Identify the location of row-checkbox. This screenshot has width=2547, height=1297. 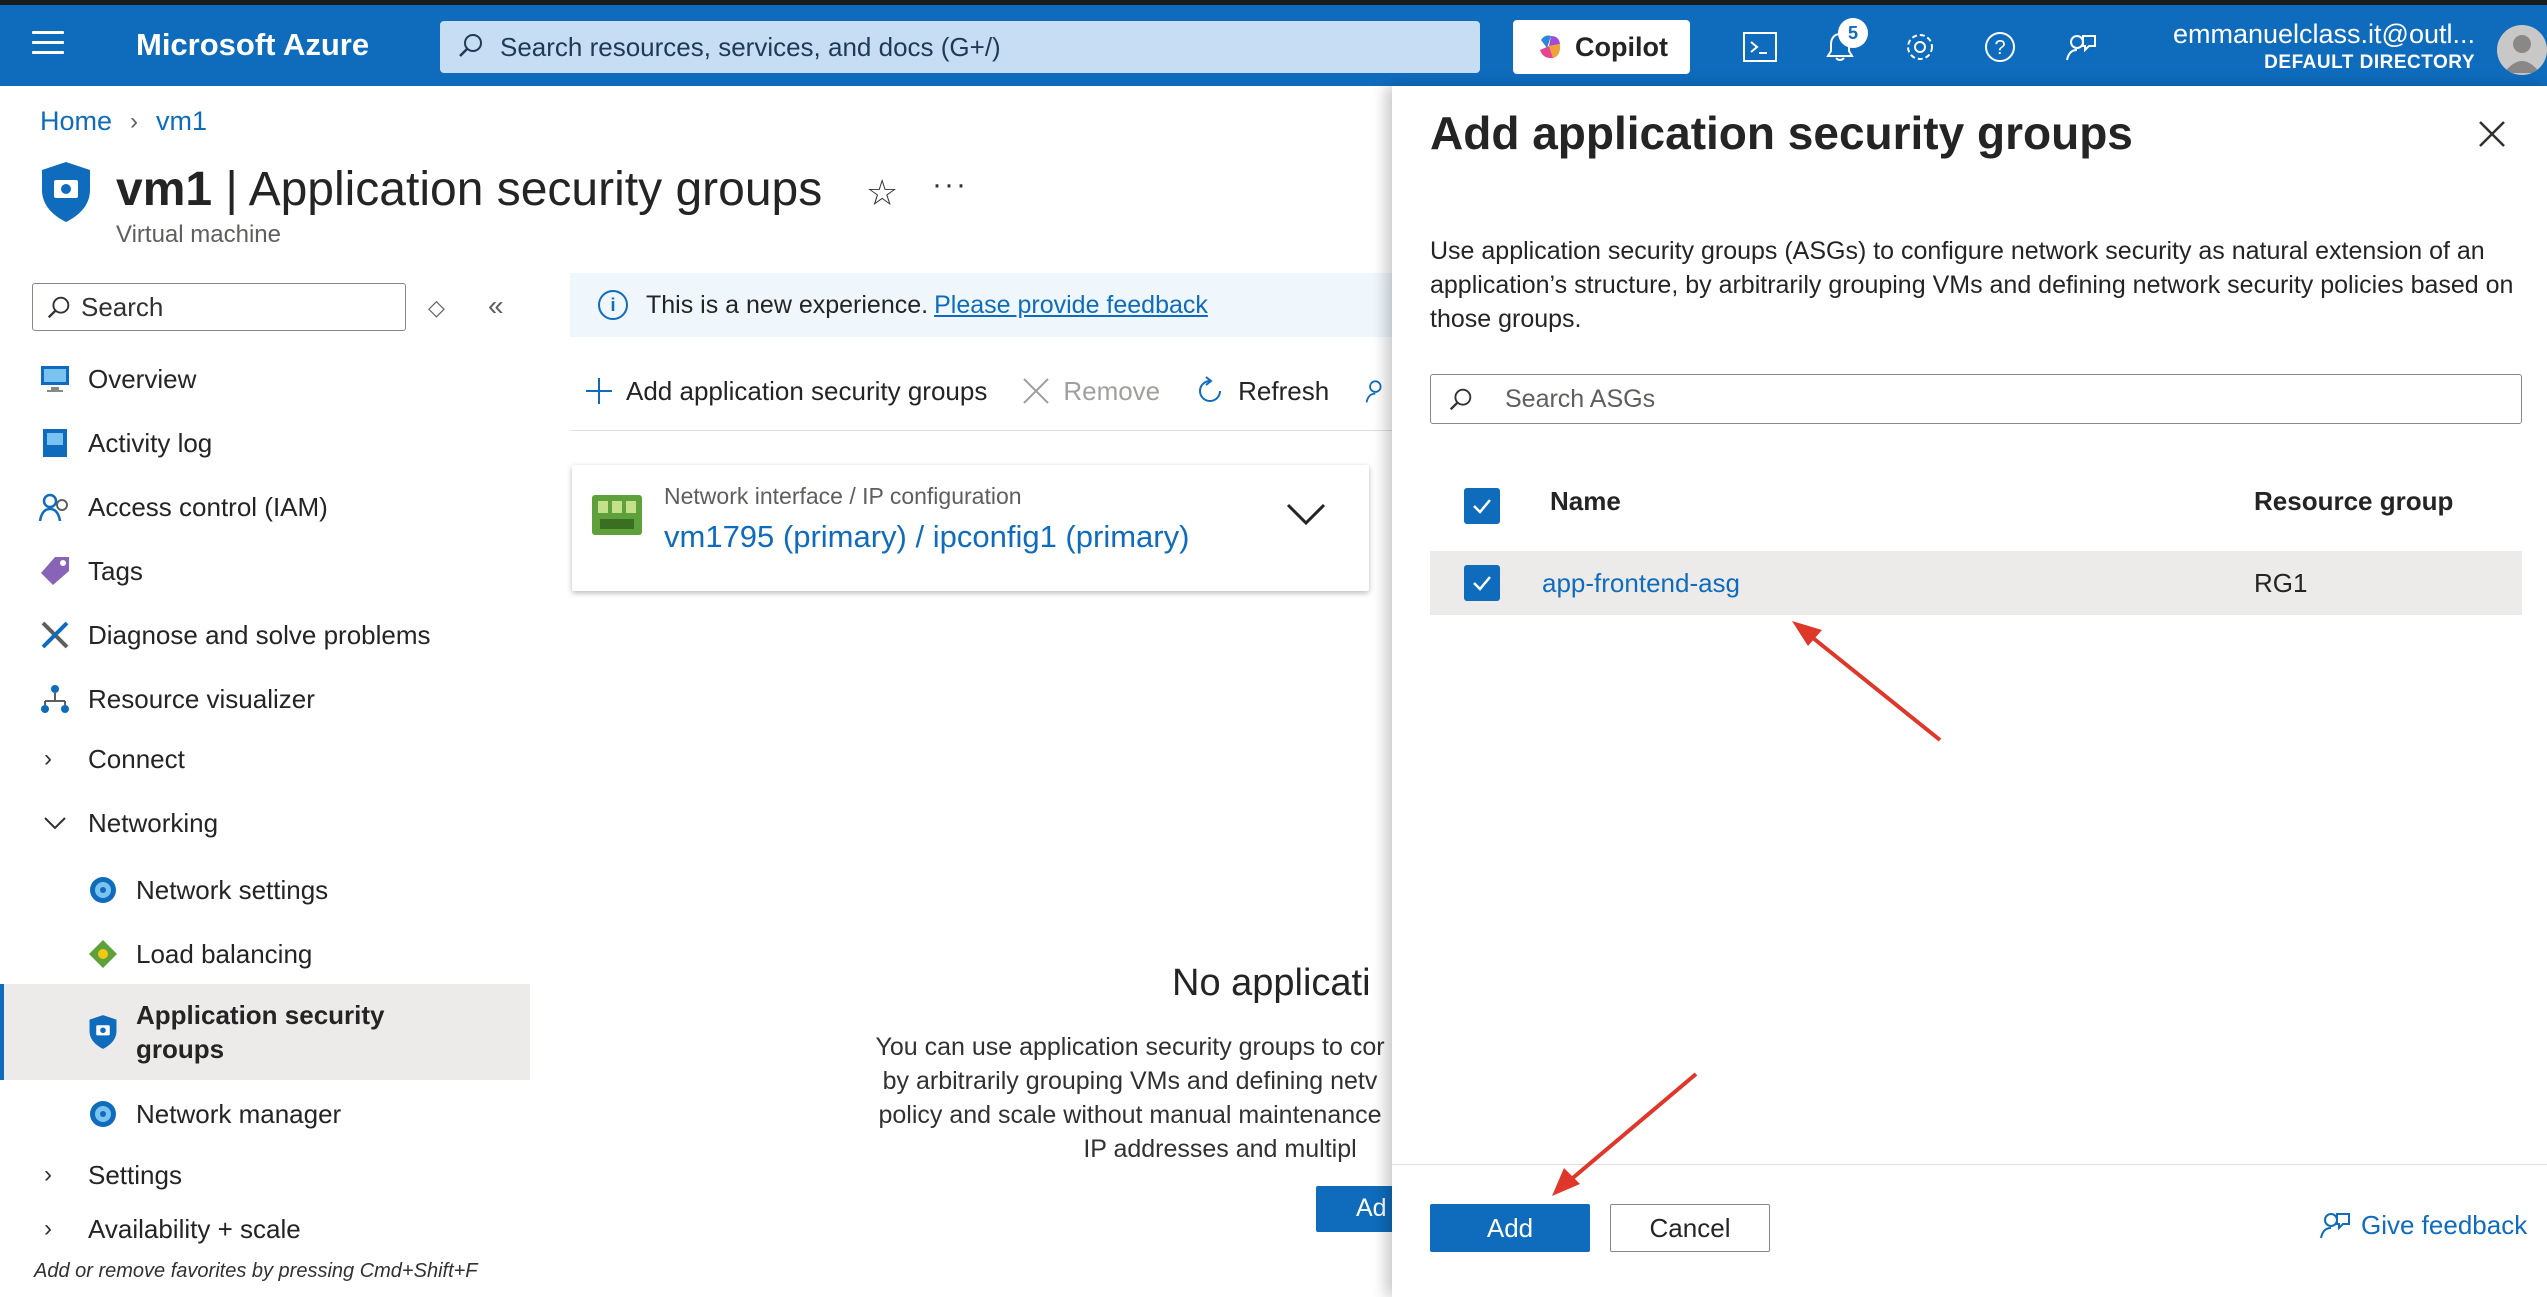
(1482, 583).